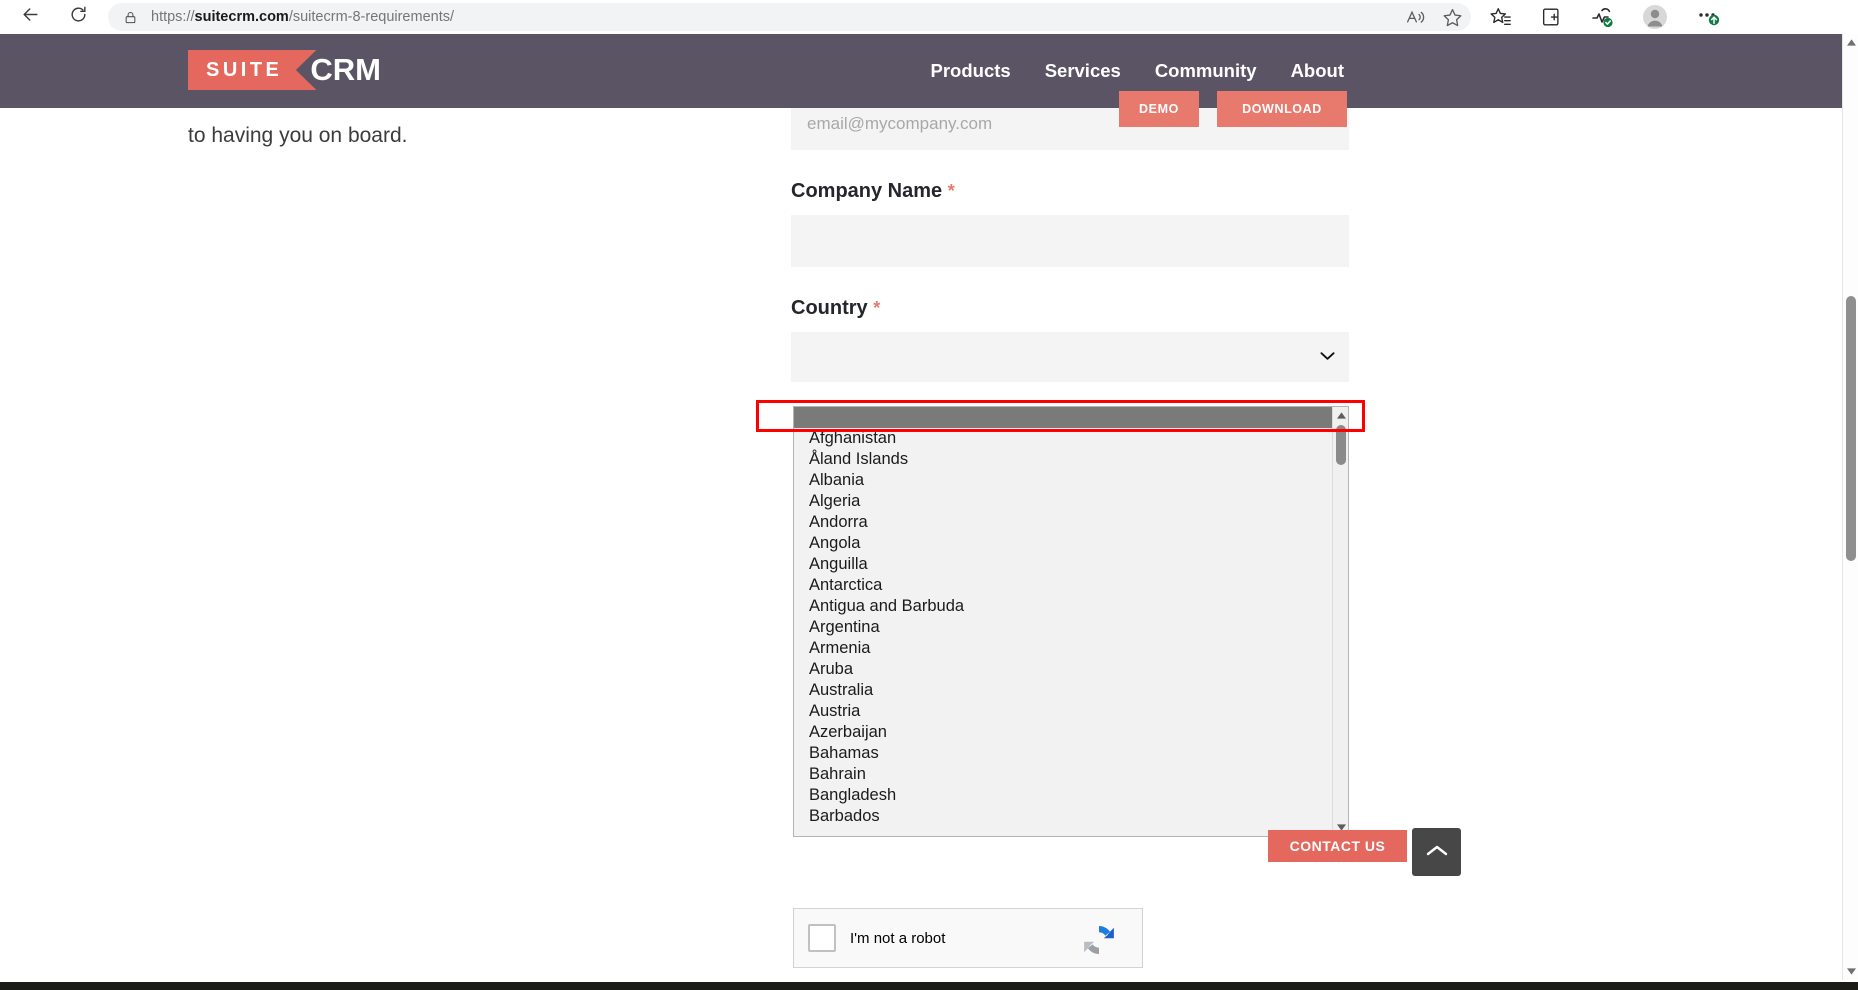 The width and height of the screenshot is (1858, 990). I want to click on country-option: Algeria, so click(1064, 501).